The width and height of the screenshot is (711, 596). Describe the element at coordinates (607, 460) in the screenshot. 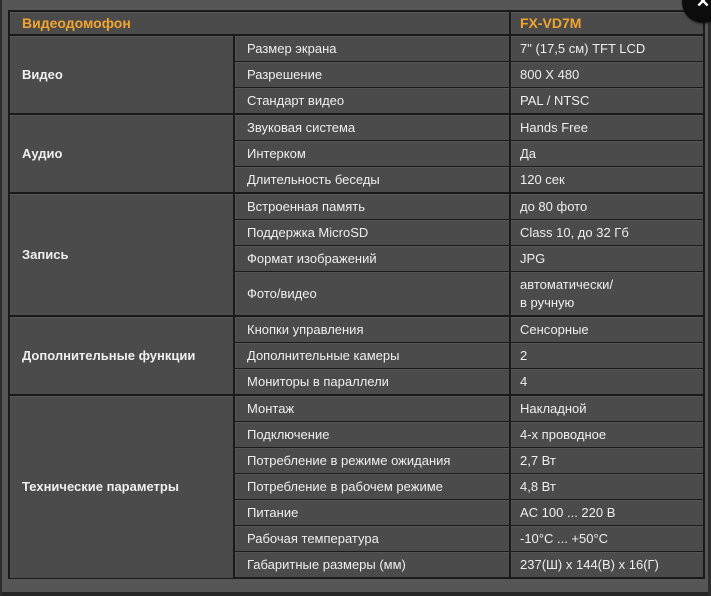

I see `value-cell: 2,7 Вт` at that location.